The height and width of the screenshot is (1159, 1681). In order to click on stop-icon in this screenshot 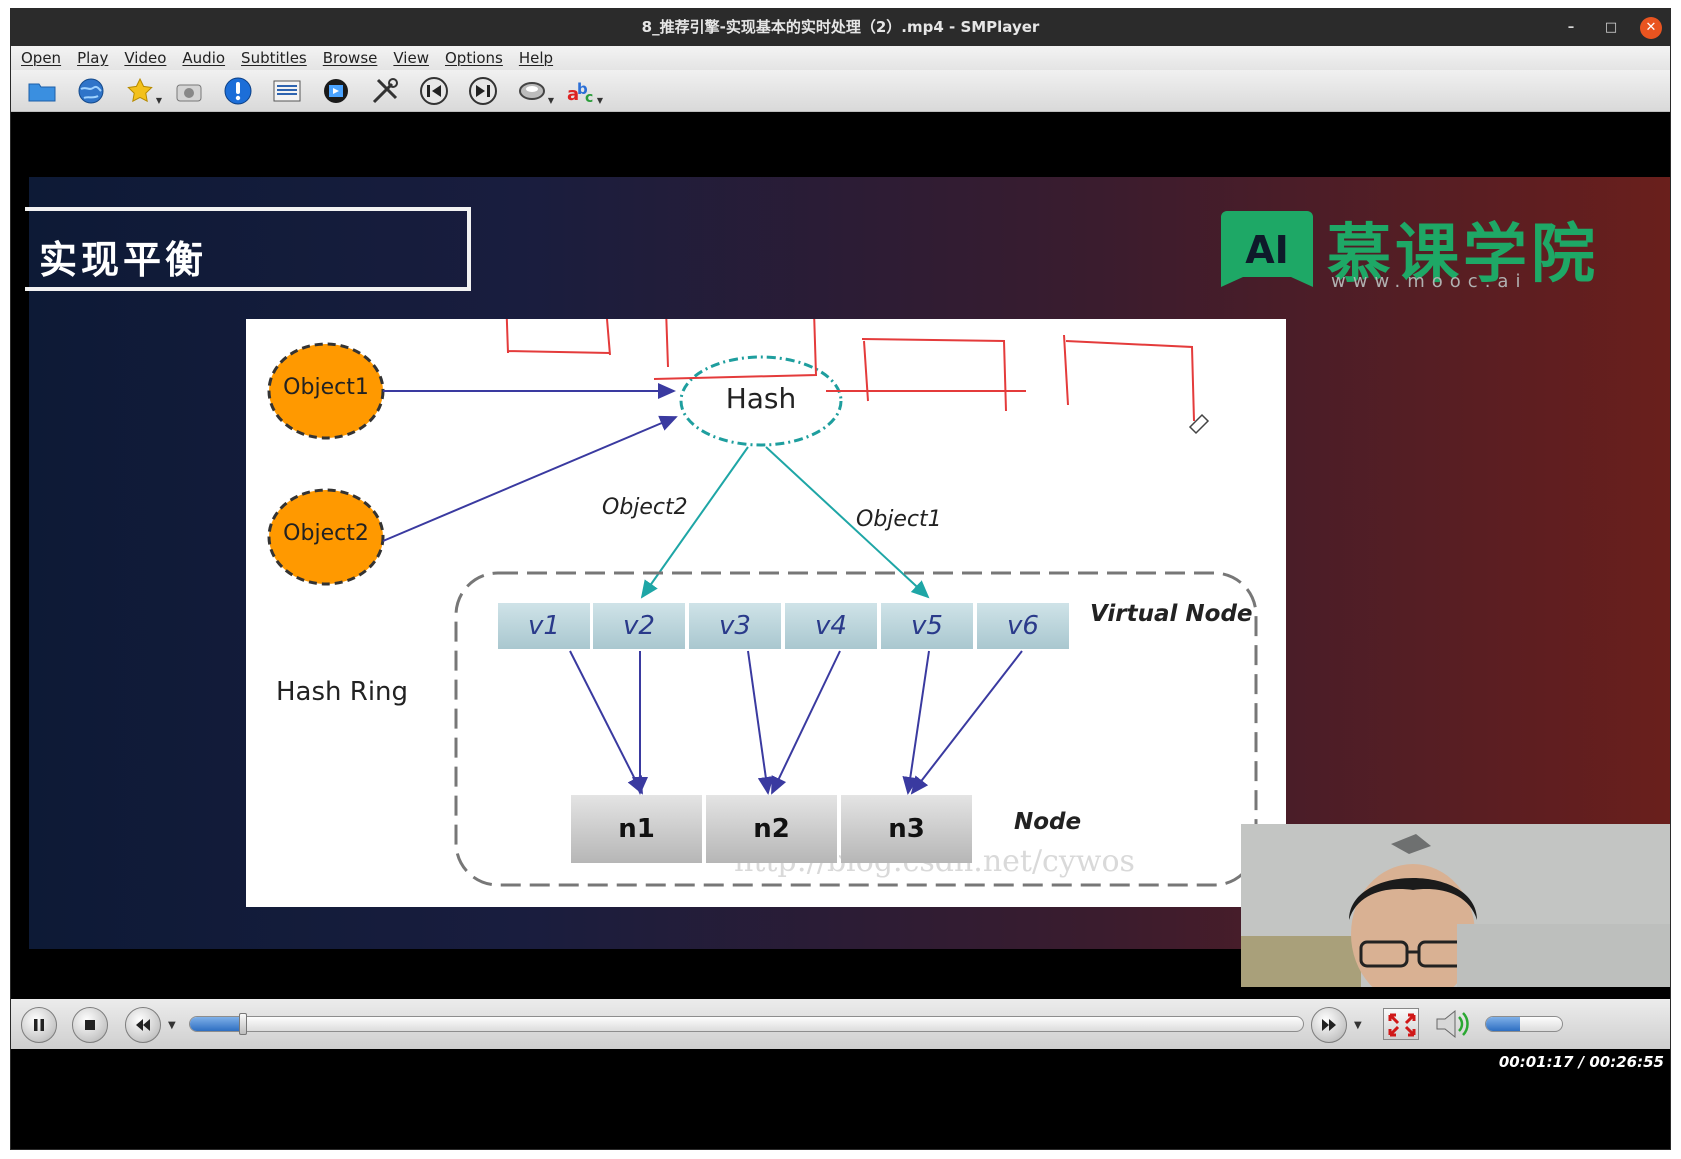, I will do `click(90, 1025)`.